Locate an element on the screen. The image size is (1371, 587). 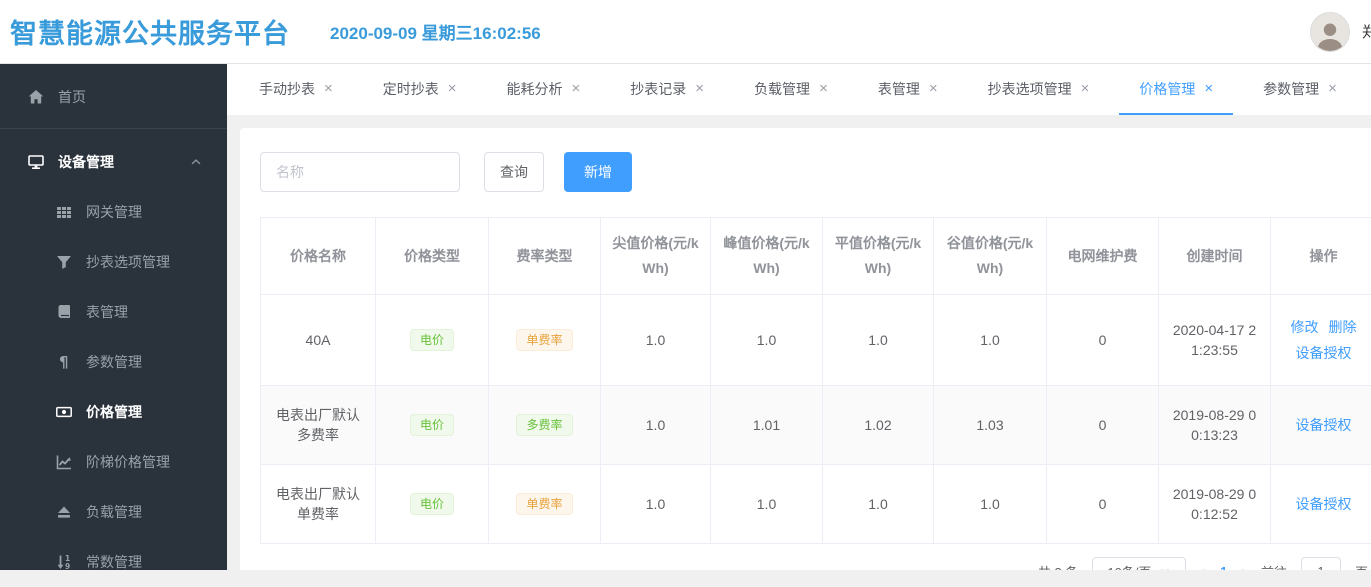
edit-link: 修改 is located at coordinates (1305, 327).